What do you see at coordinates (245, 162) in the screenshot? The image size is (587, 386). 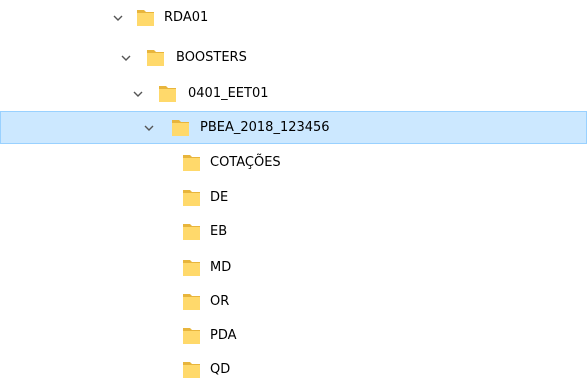 I see `tree-item-label: COTAÇÕES` at bounding box center [245, 162].